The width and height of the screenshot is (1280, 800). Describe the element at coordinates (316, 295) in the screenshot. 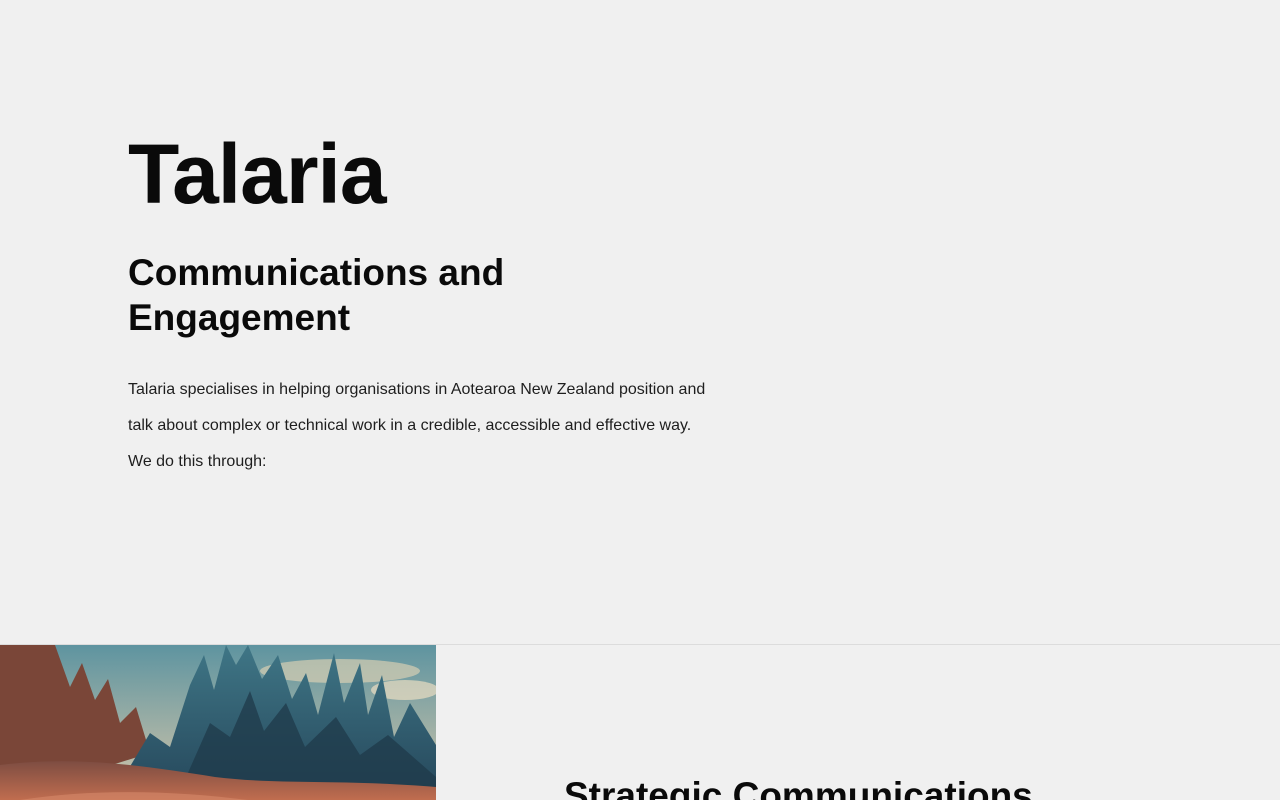

I see `hero-subtitle: Communications and Engagement` at that location.